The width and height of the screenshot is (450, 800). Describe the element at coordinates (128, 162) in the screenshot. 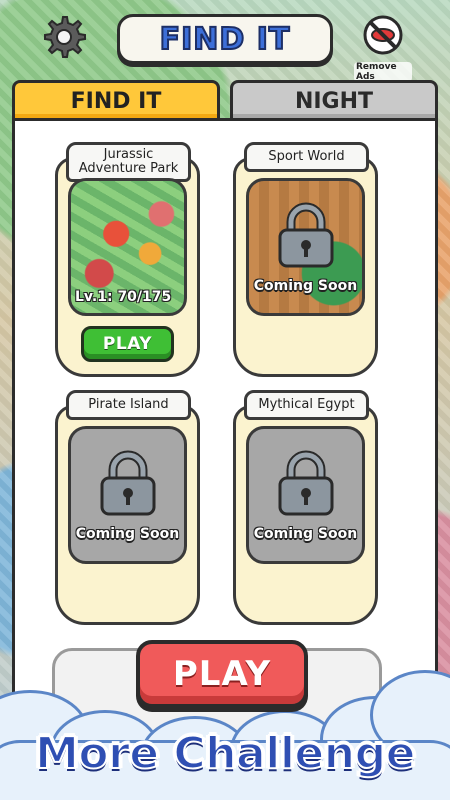

I see `level-title: Jurassic Adventure Park` at that location.